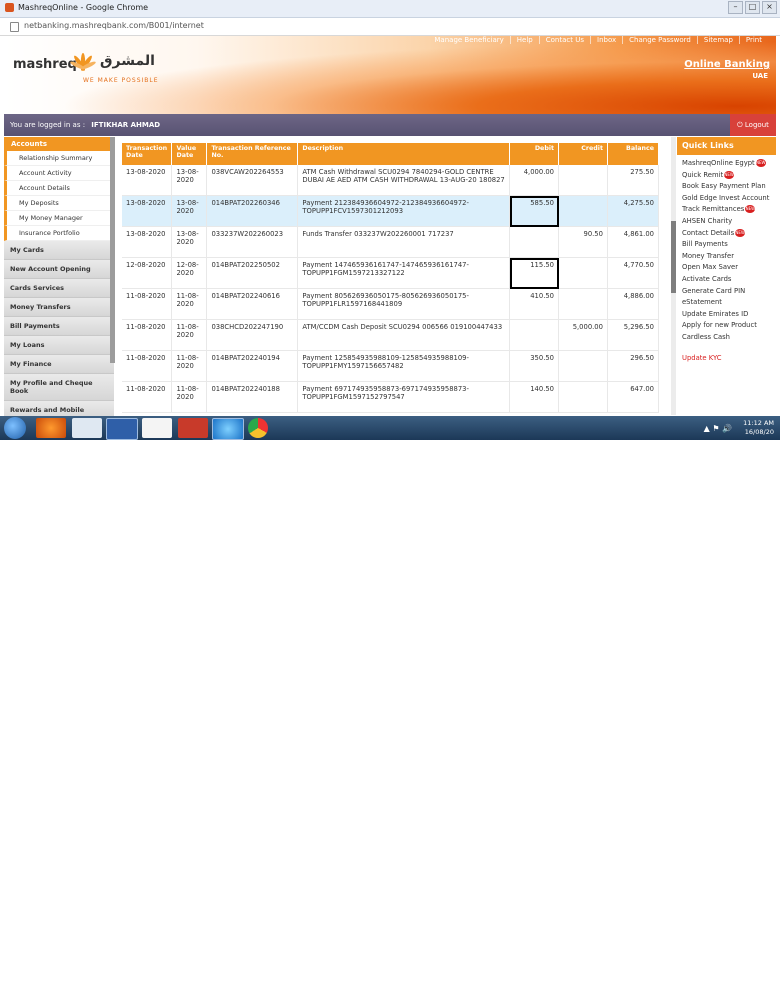  I want to click on quick-link-item: MashreqOnline EgyptNEW, so click(729, 164).